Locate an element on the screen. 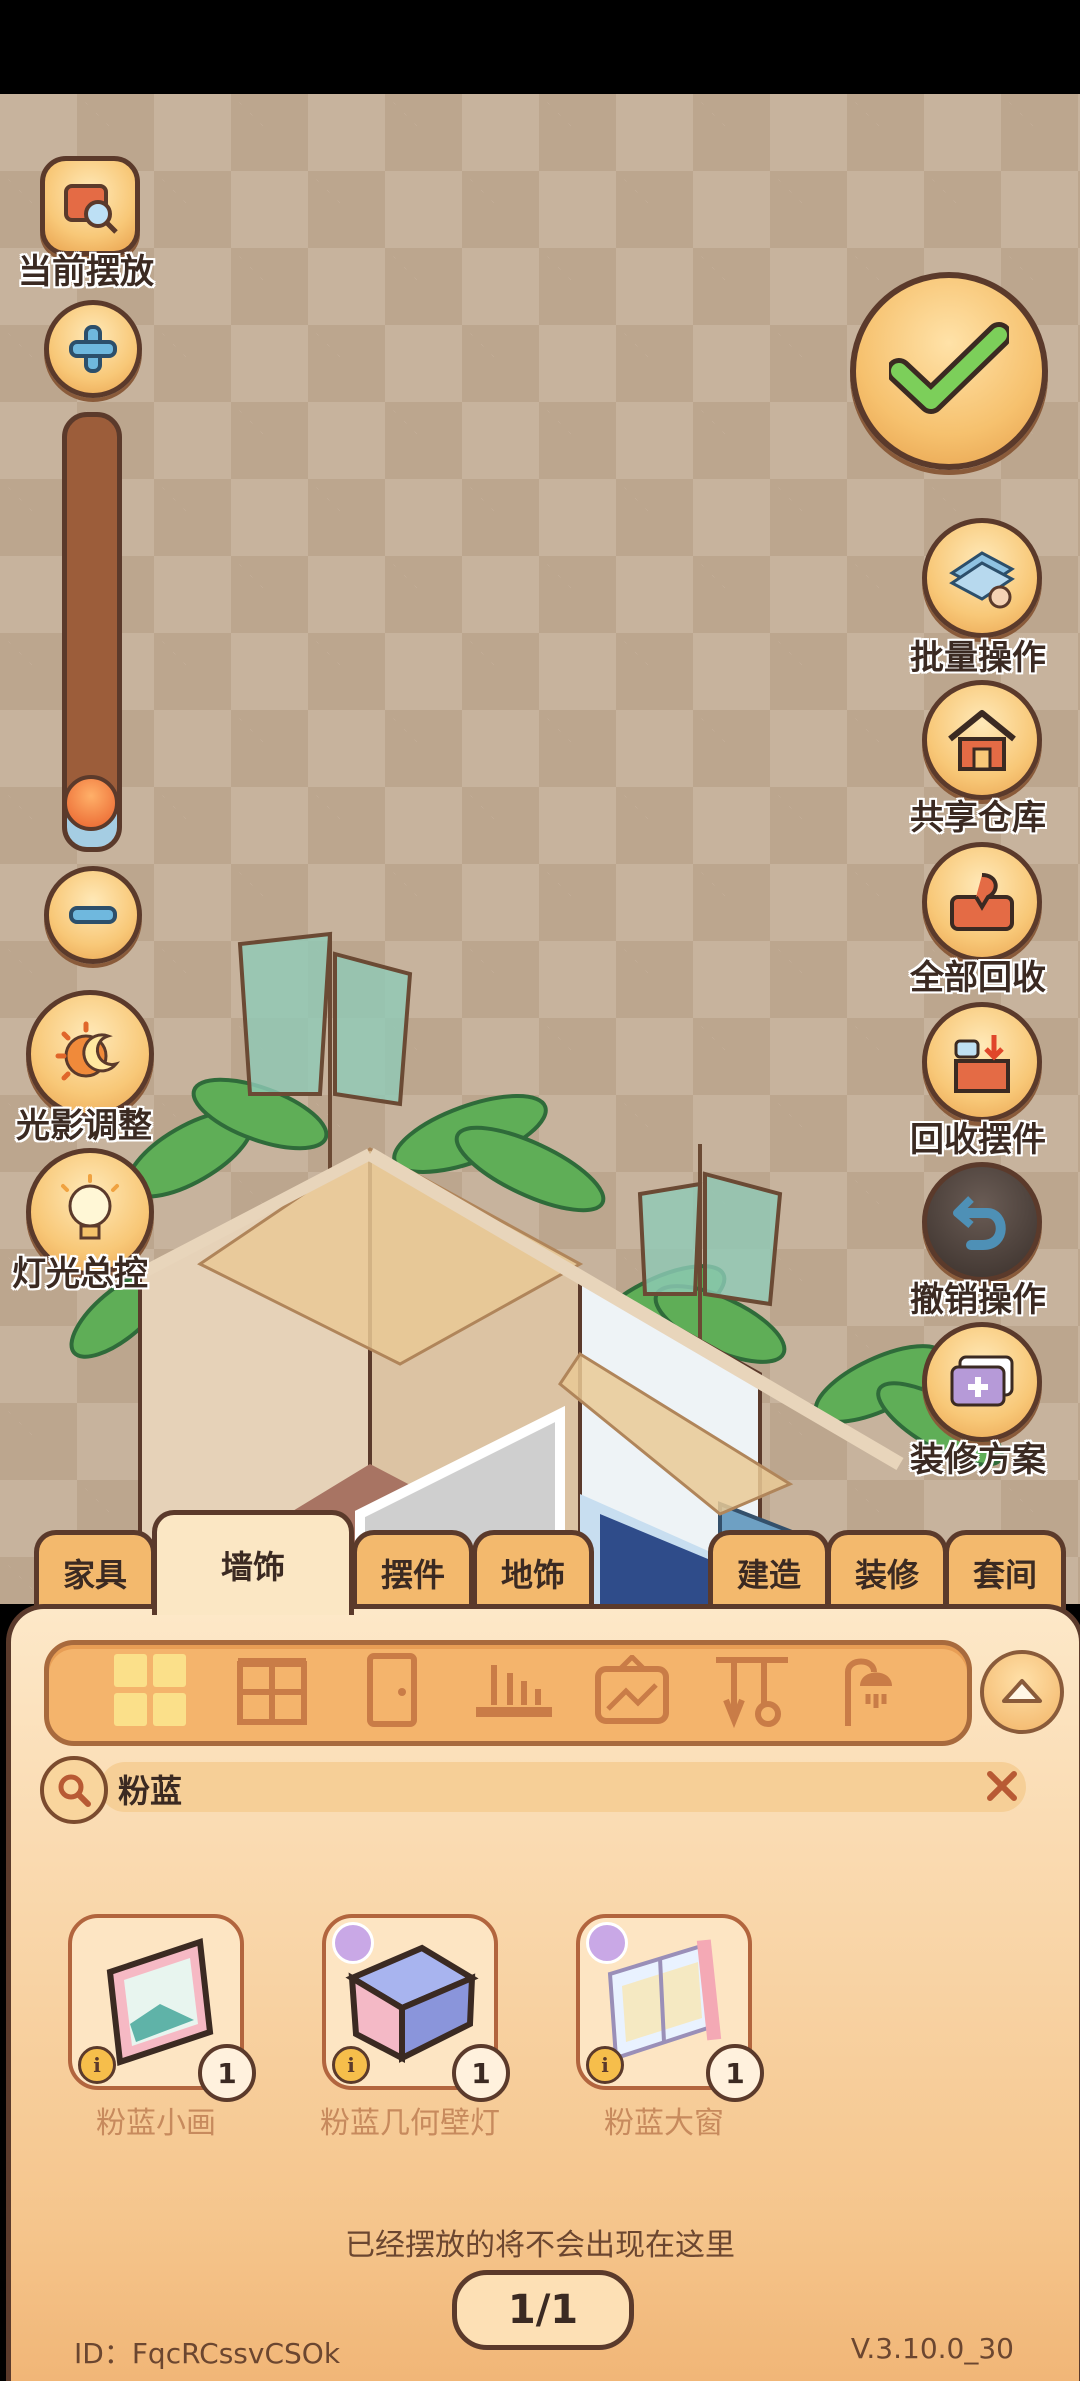 The height and width of the screenshot is (2381, 1080). tab-label: 地饰 is located at coordinates (532, 1575).